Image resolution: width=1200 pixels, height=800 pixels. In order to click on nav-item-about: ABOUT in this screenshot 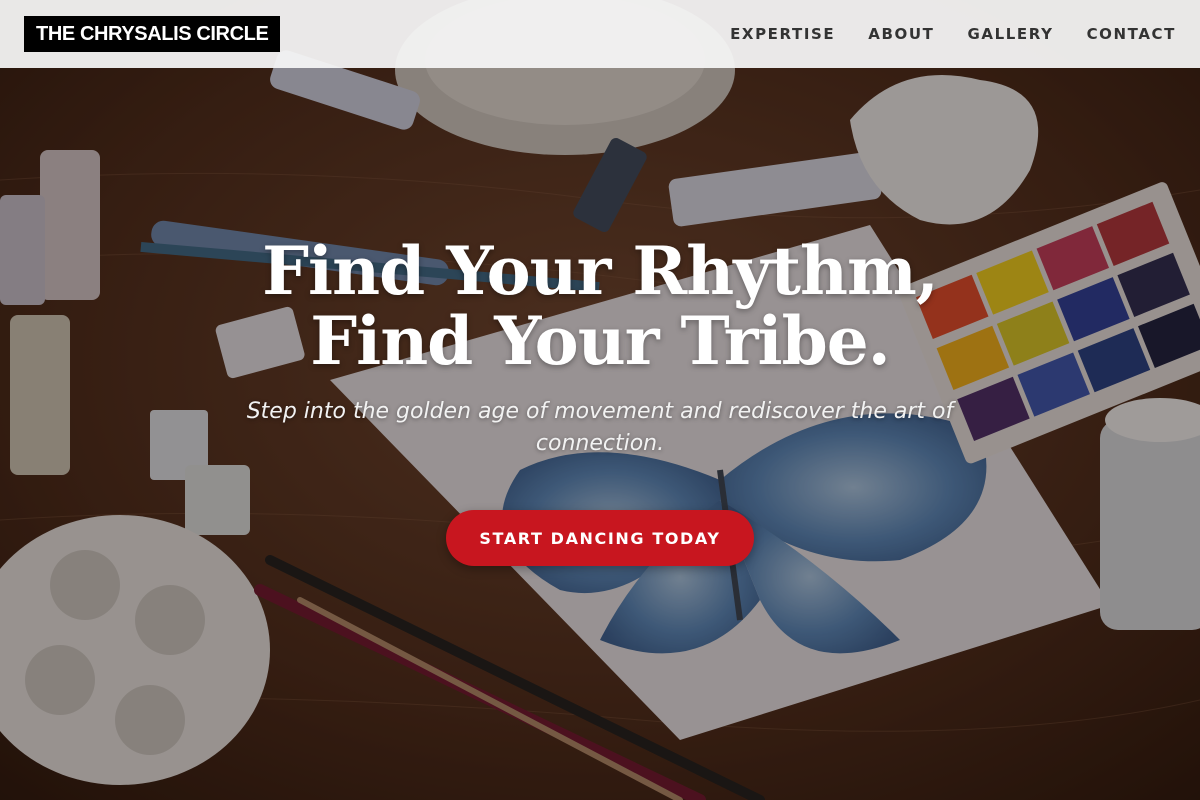, I will do `click(901, 34)`.